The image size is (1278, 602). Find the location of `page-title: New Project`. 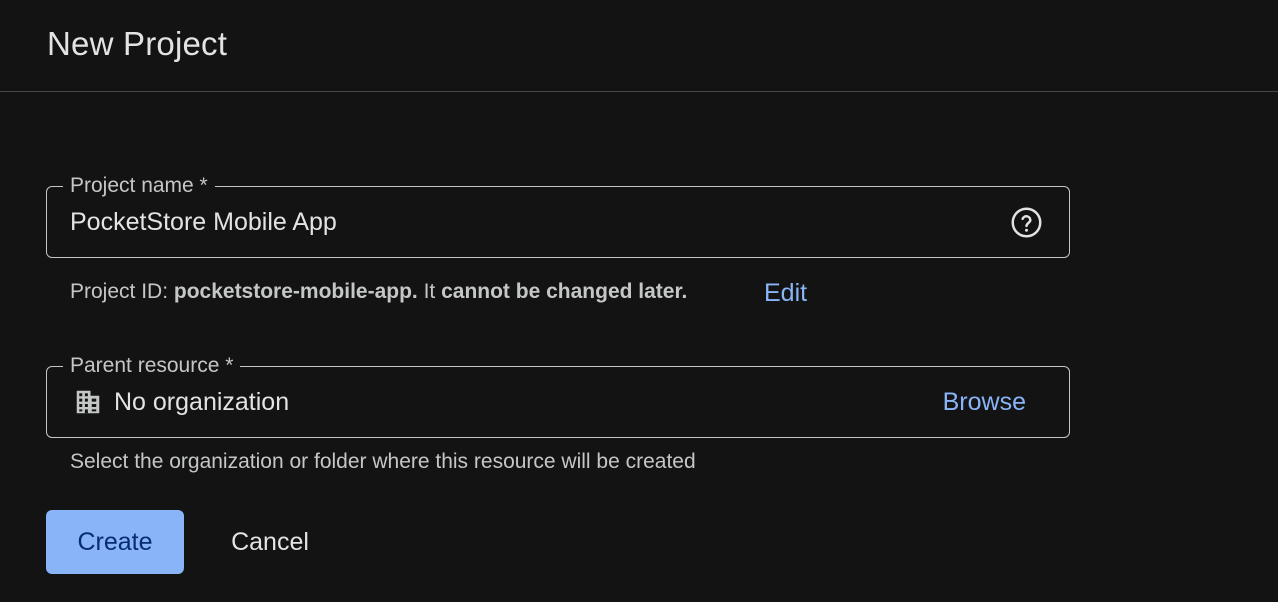

page-title: New Project is located at coordinates (137, 43).